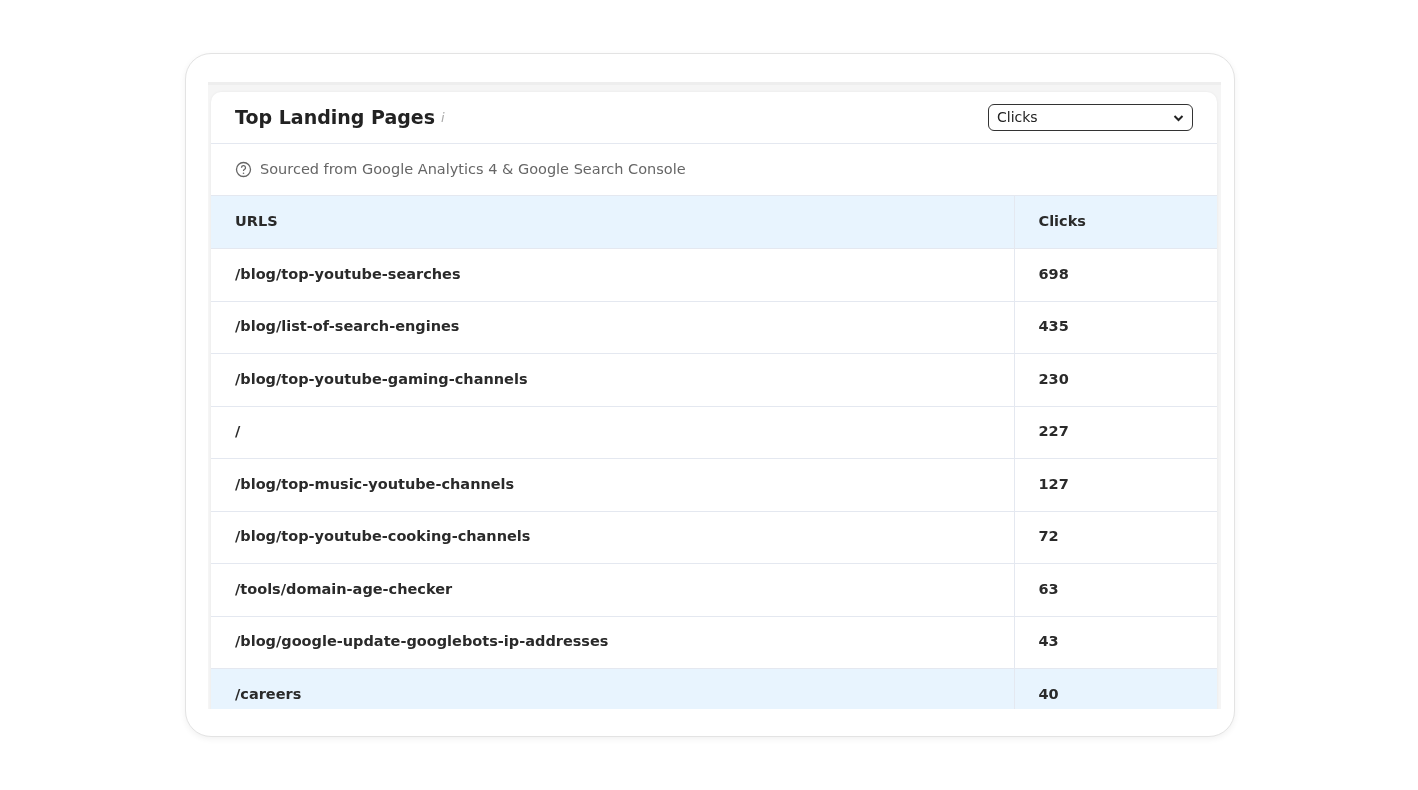 The width and height of the screenshot is (1418, 790). Describe the element at coordinates (612, 642) in the screenshot. I see `url-cell: /blog/google-update-googlebots-ip-addresses` at that location.